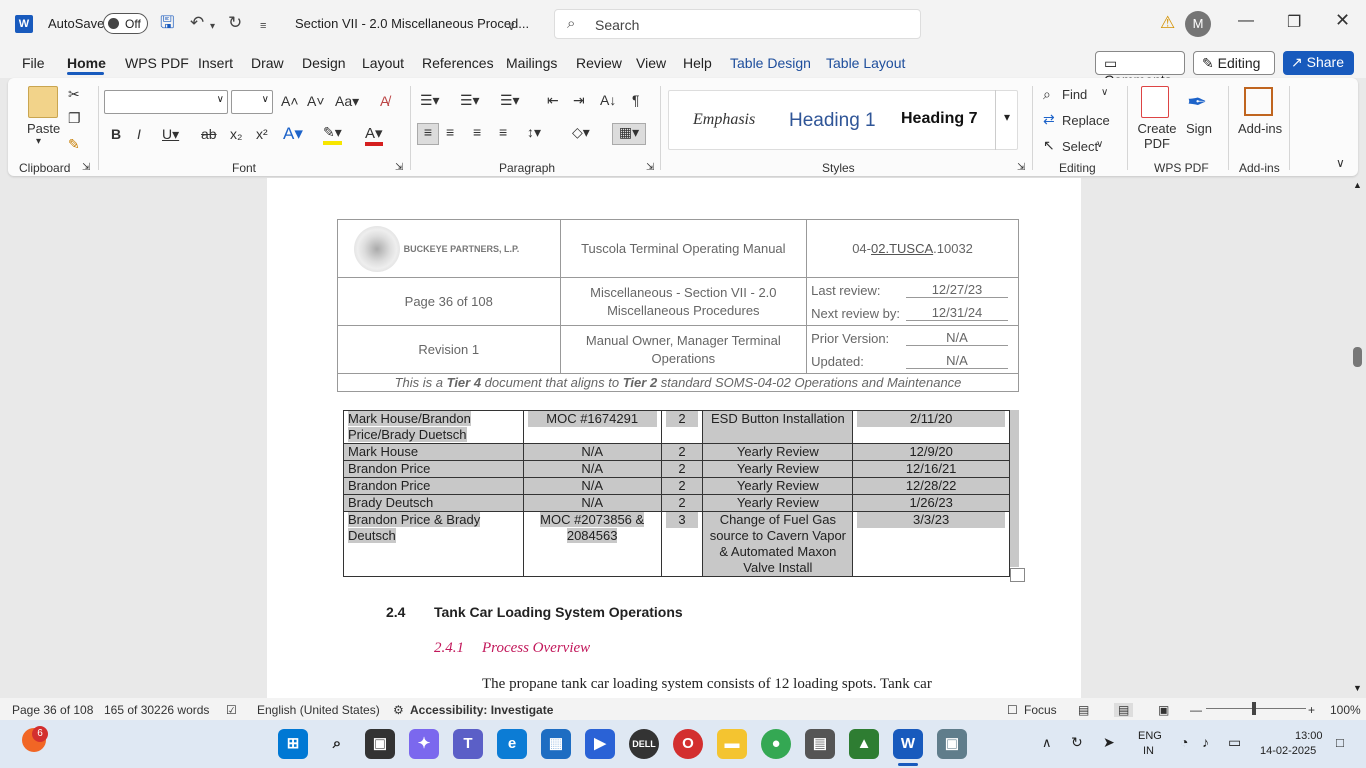 The width and height of the screenshot is (1366, 768). Describe the element at coordinates (1340, 163) in the screenshot. I see `collapse-ribbon-icon: ∨` at that location.